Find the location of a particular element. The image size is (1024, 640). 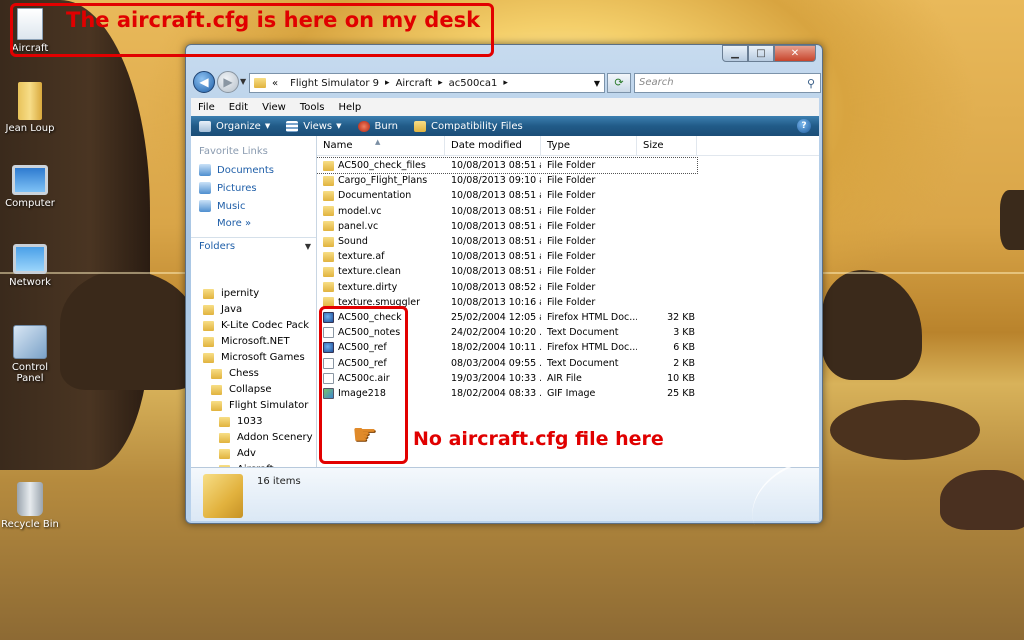

tree-item: Addon Scenery is located at coordinates (266, 437).